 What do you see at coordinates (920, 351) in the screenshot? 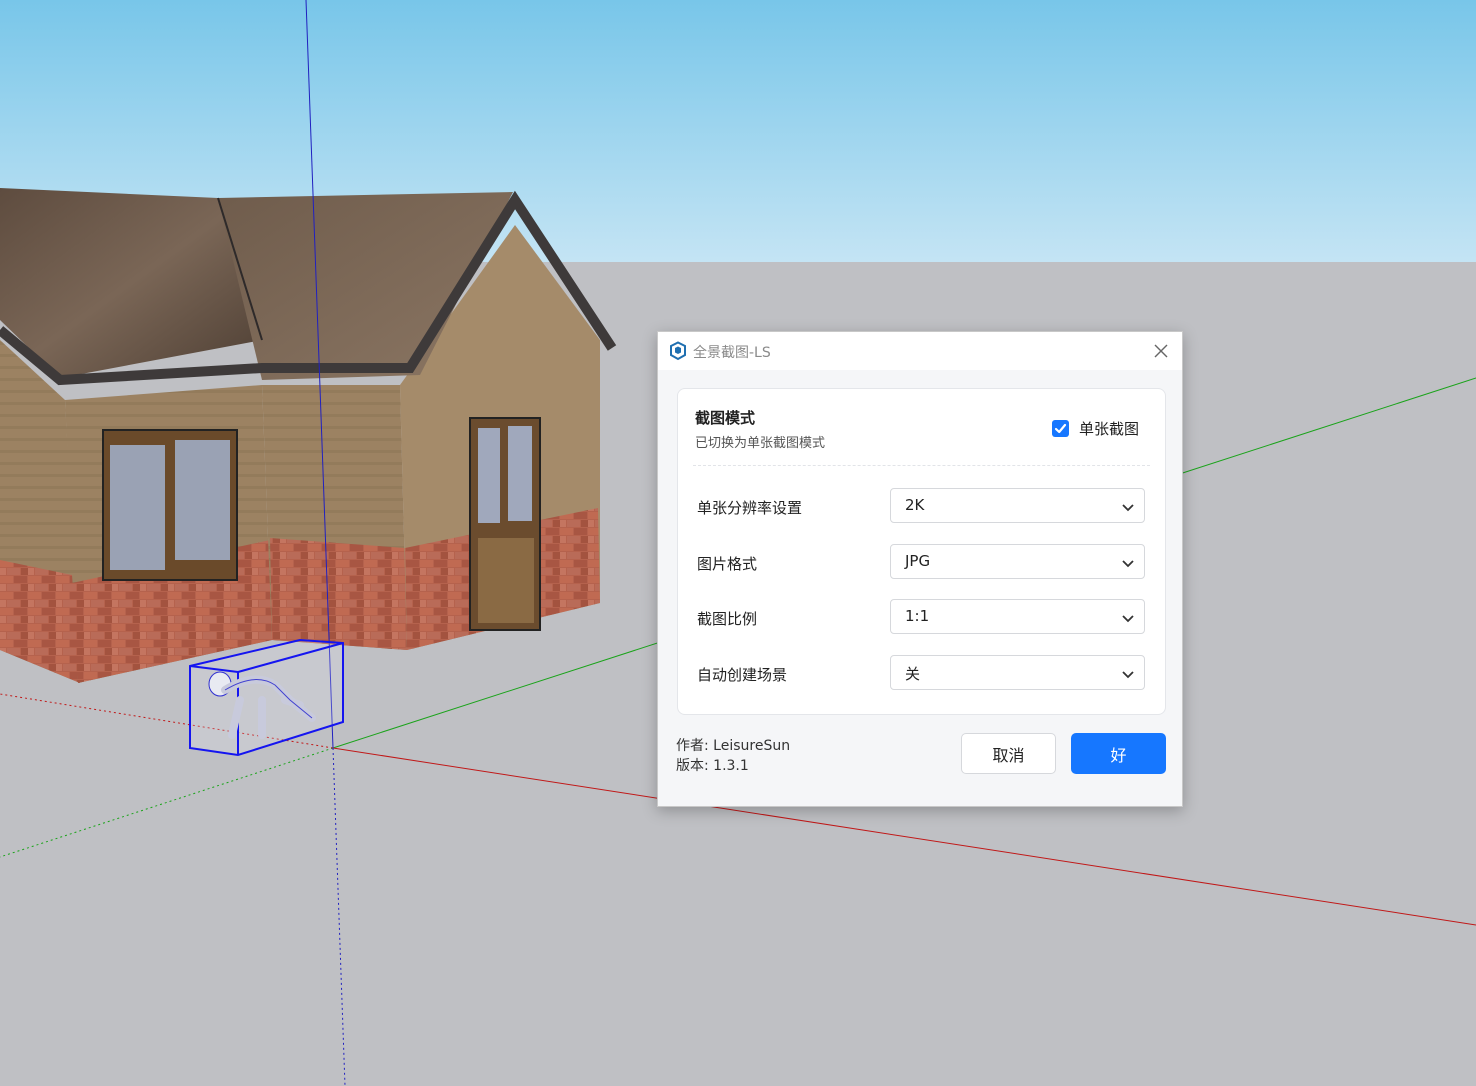
I see `dialog-titlebar: 全景截图-LS` at bounding box center [920, 351].